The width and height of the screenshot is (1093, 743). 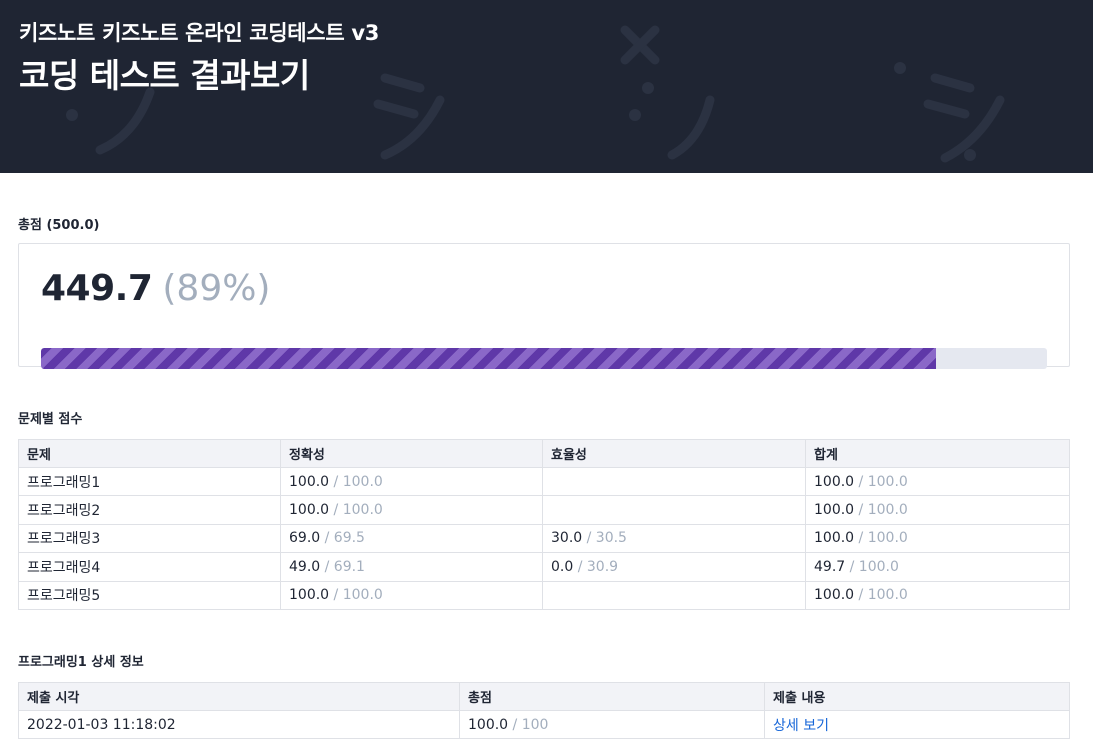 I want to click on score-value: 100.0, so click(x=488, y=724).